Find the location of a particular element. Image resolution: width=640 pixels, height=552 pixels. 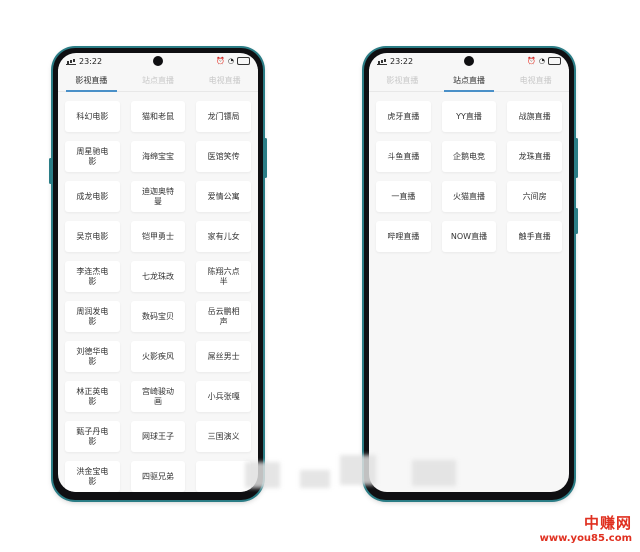

channel-tile: 爱情公寓 is located at coordinates (223, 196).